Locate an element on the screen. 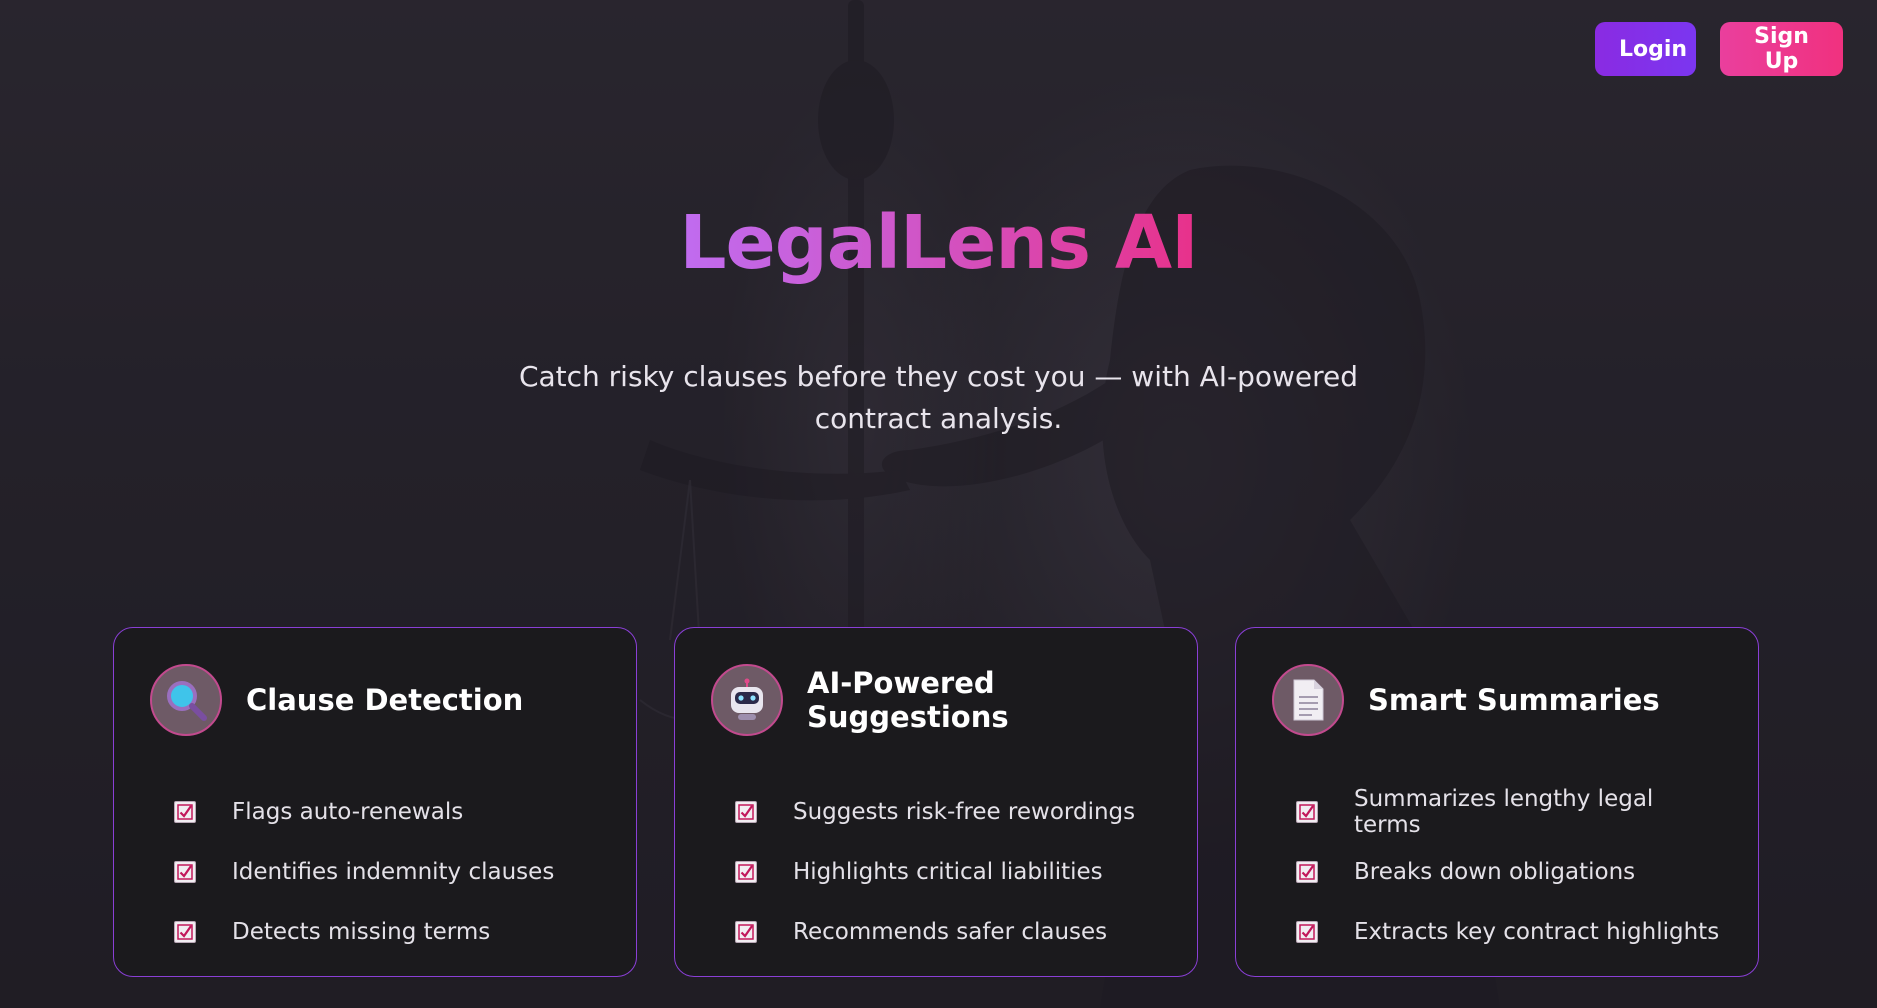  card-header: AI-Powered Suggestions is located at coordinates (936, 700).